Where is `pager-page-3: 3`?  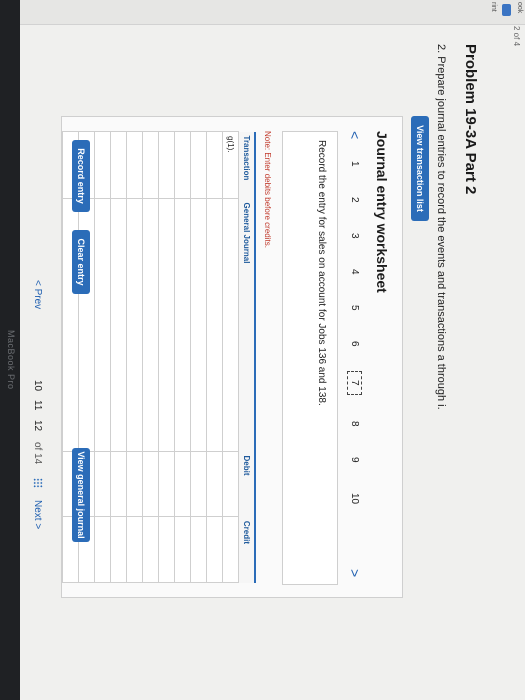
pager-page-3: 3 is located at coordinates (354, 236).